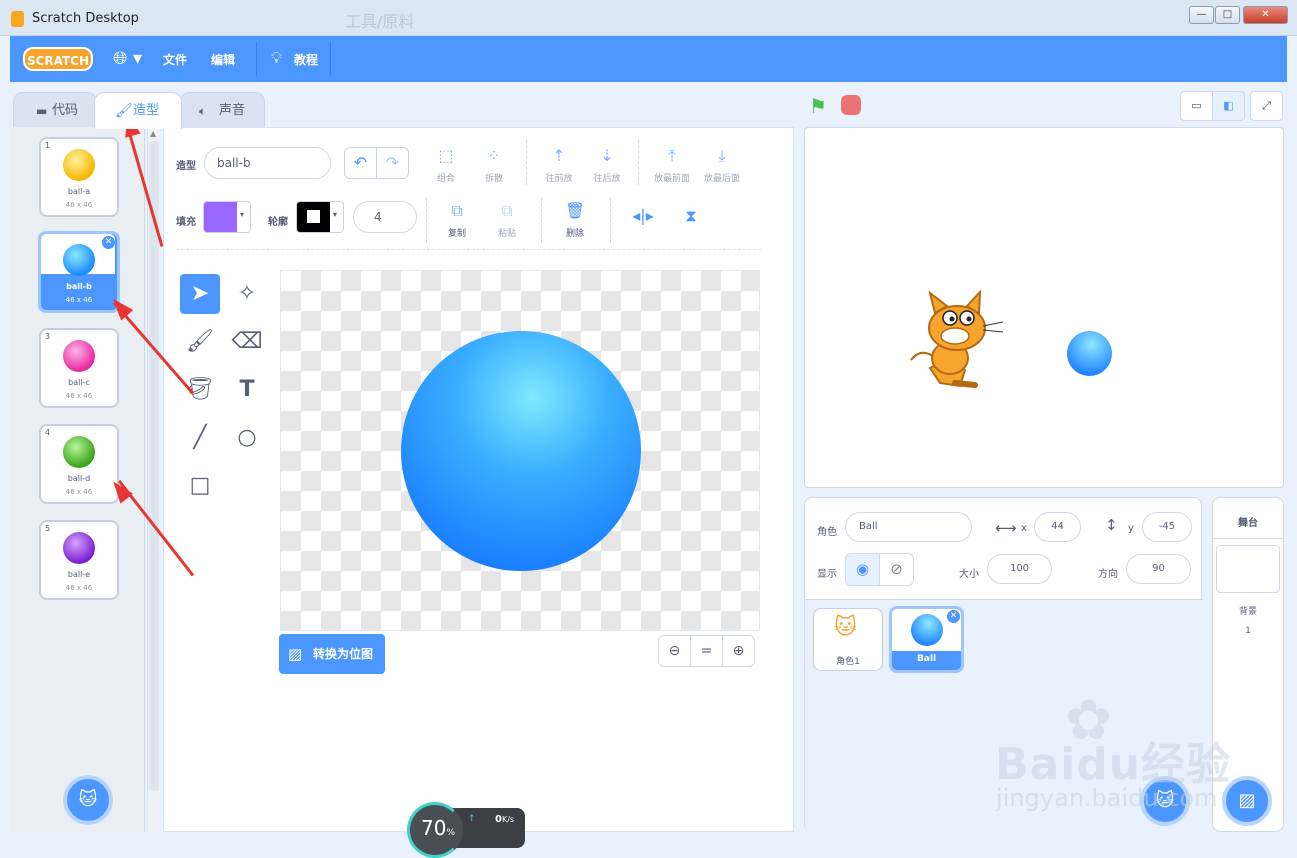  Describe the element at coordinates (508, 819) in the screenshot. I see `speed-unit: K/s` at that location.